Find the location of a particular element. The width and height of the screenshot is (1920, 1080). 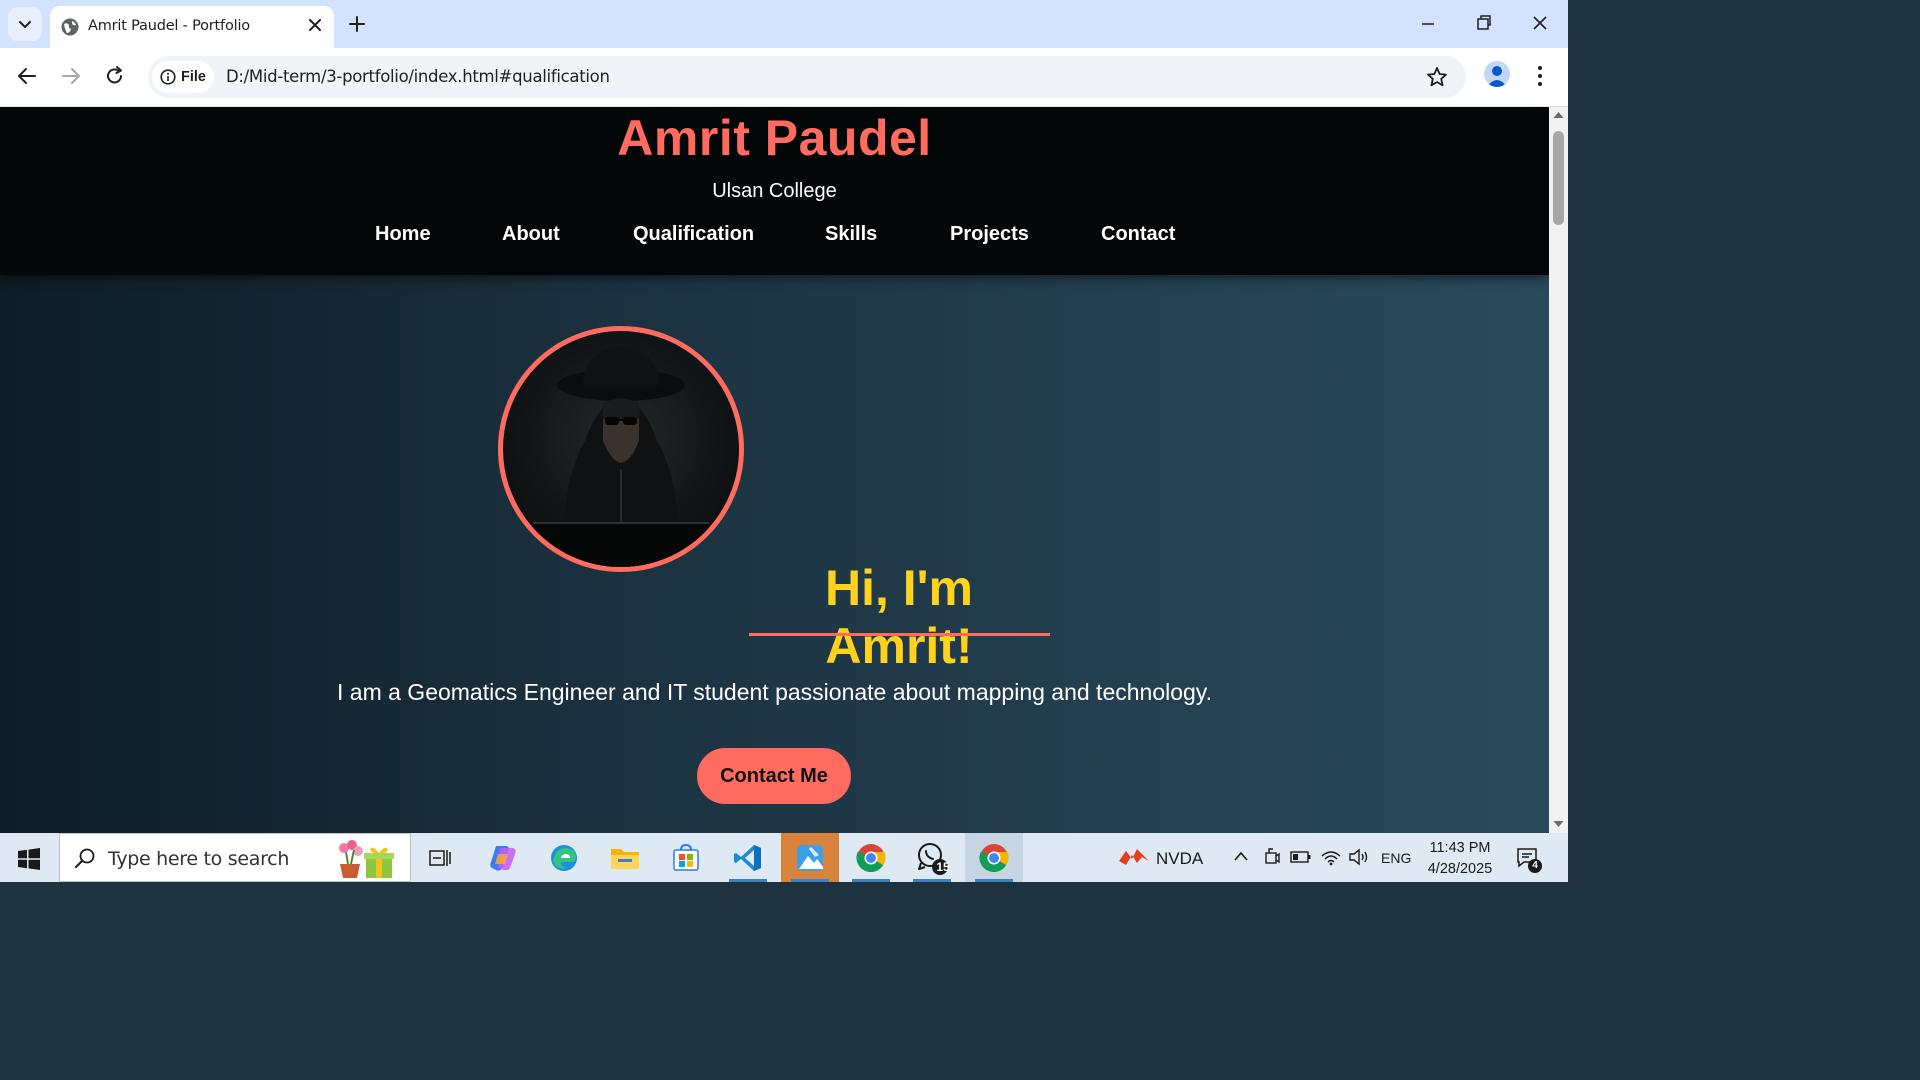

browser-tab-active: Amrit Paudel - Portfolio is located at coordinates (192, 27).